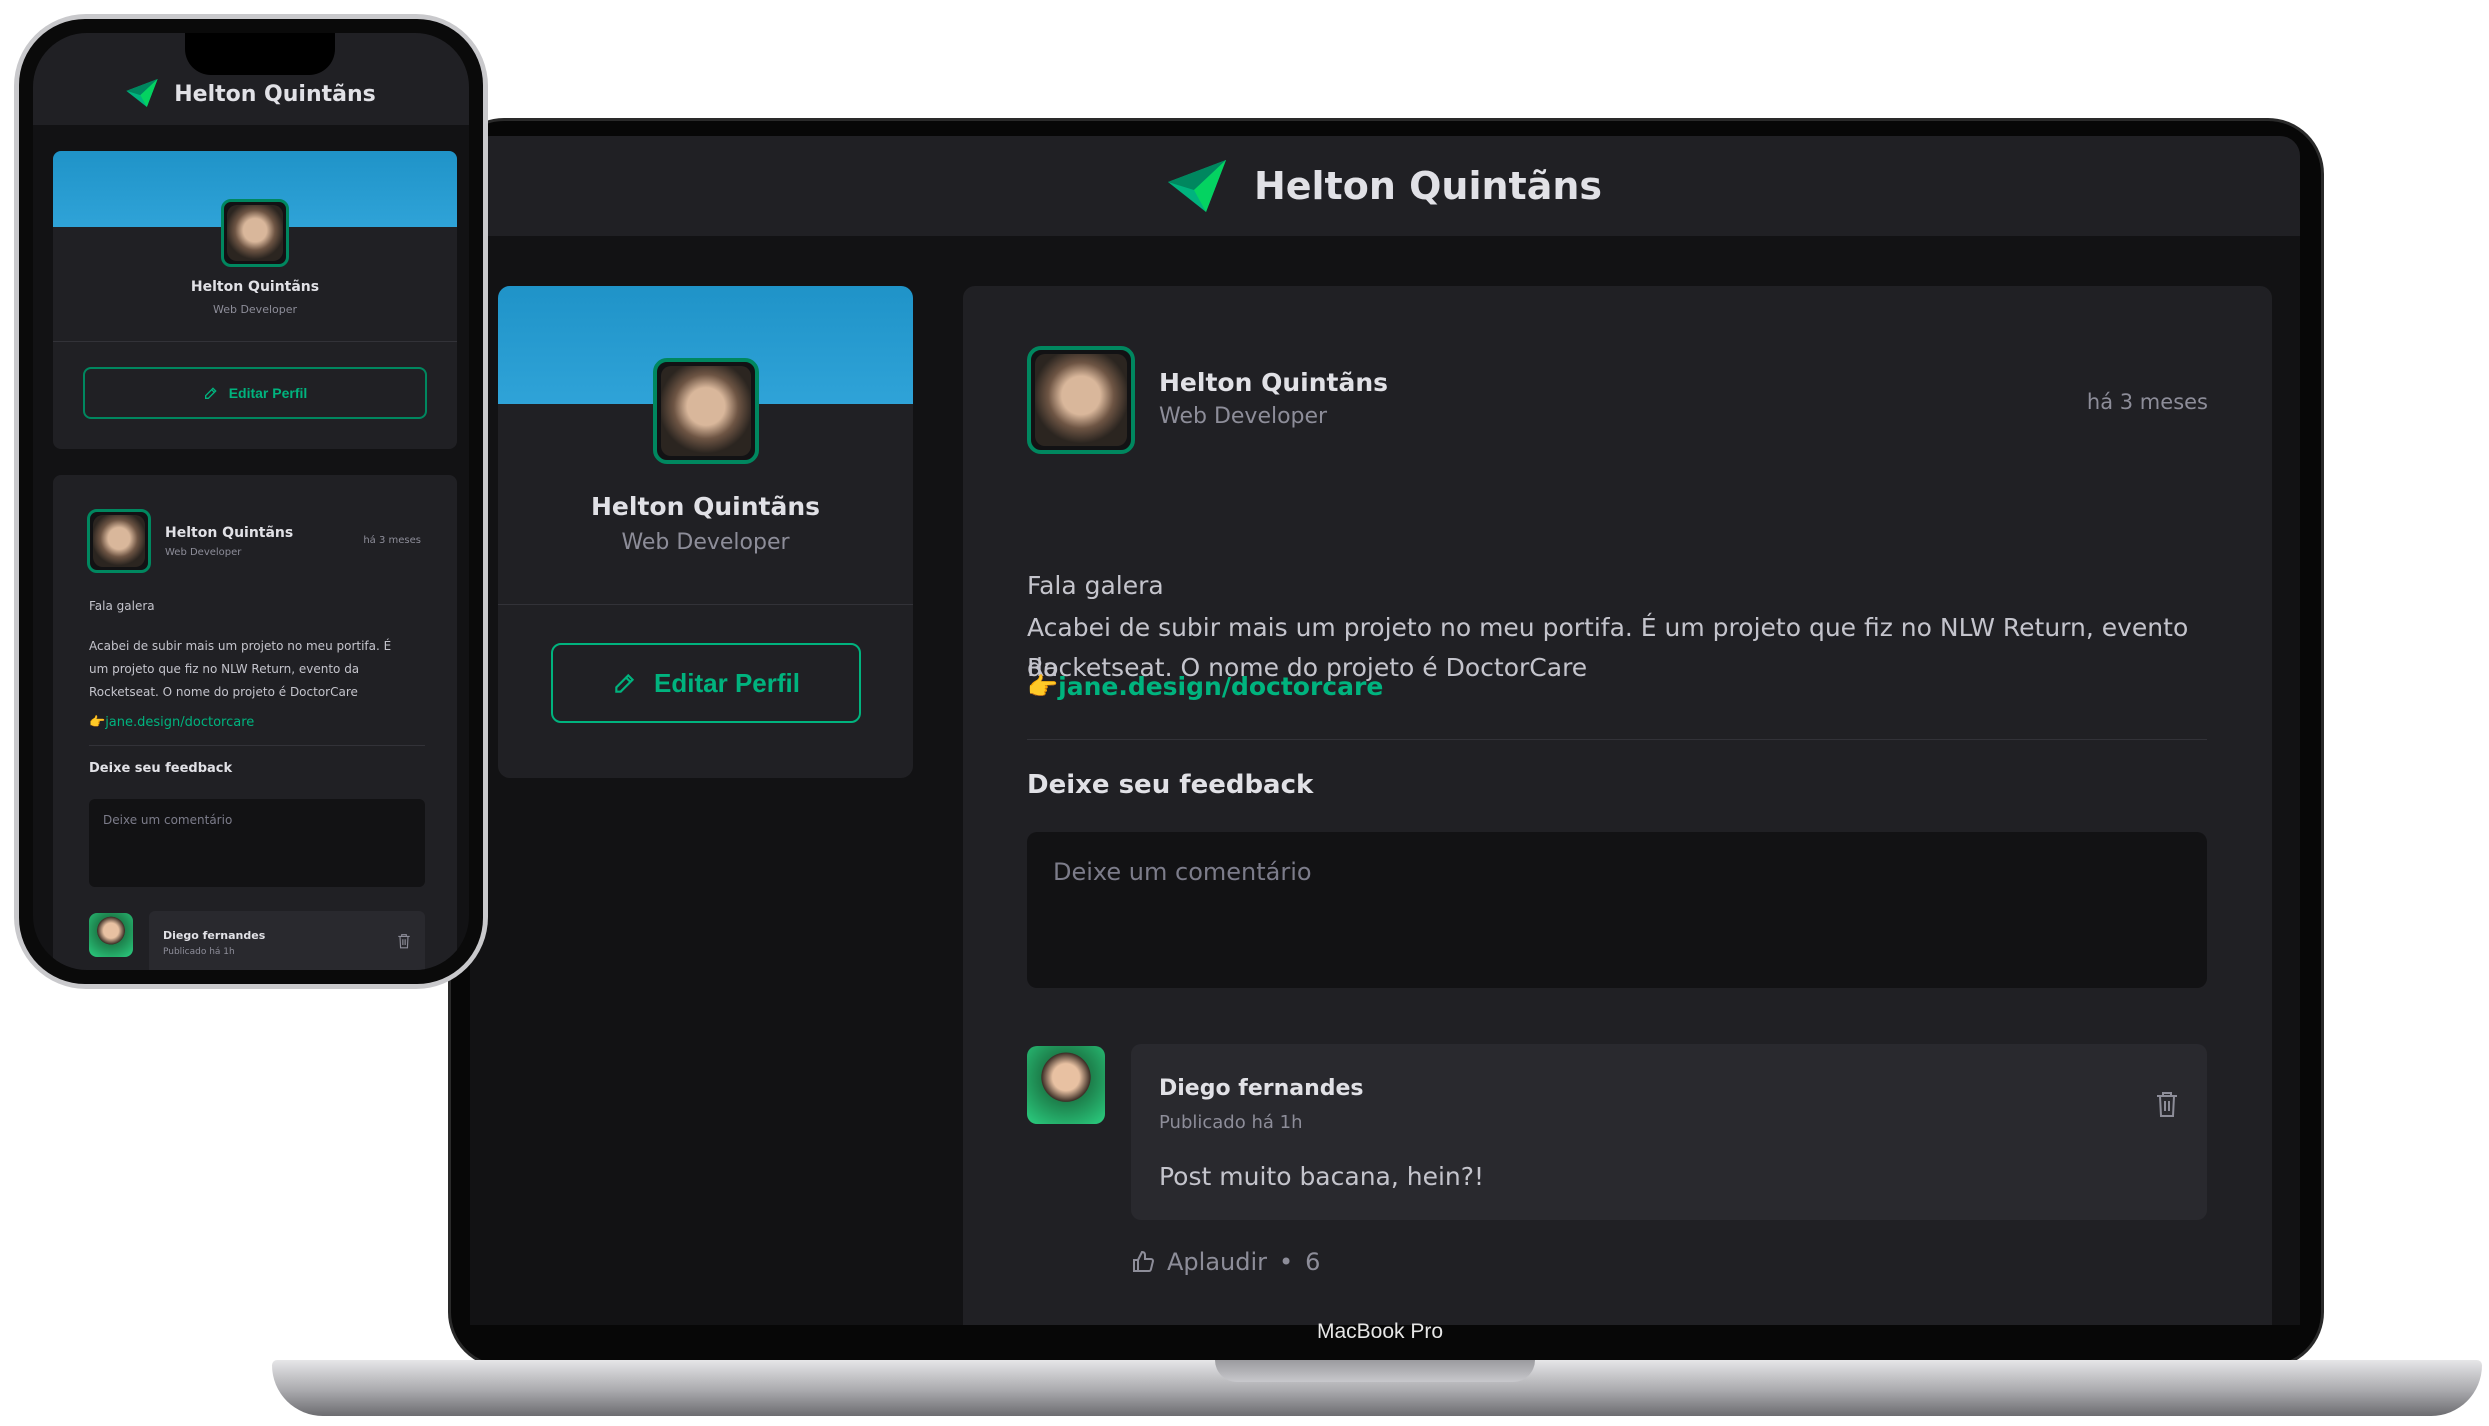 Image resolution: width=2489 pixels, height=1426 pixels. What do you see at coordinates (1322, 1176) in the screenshot?
I see `comment-text: Post muito bacana, hein?!` at bounding box center [1322, 1176].